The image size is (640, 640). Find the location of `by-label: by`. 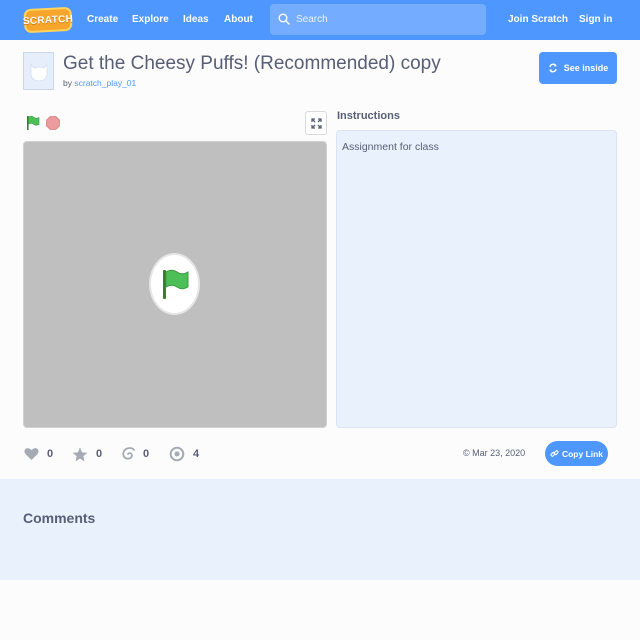

by-label: by is located at coordinates (67, 83).